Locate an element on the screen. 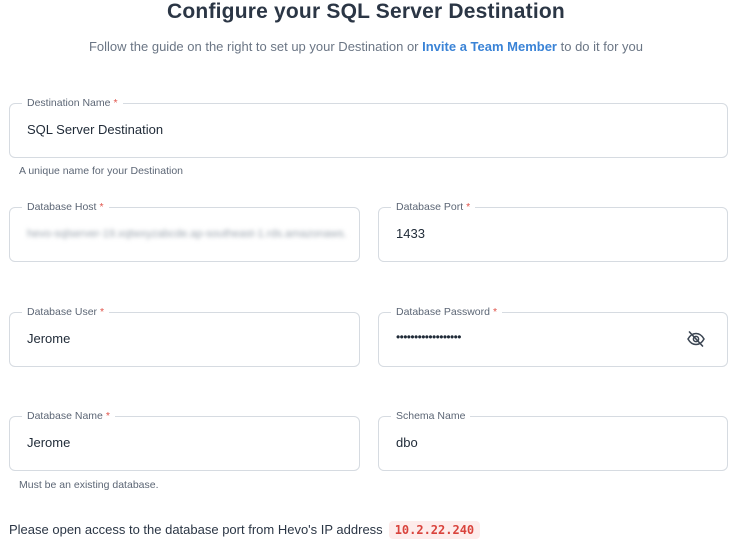 The width and height of the screenshot is (732, 543). database-user-field: Database User * Jerome is located at coordinates (184, 336).